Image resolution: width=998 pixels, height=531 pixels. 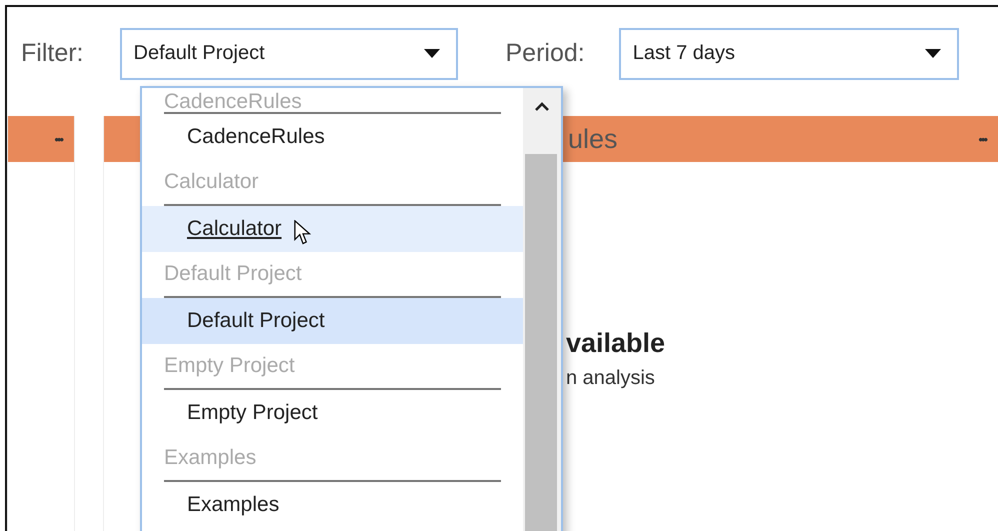 I want to click on list-item: Empty Project, so click(x=332, y=413).